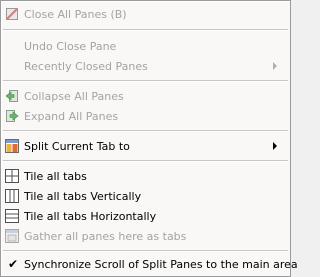 The height and width of the screenshot is (277, 320). What do you see at coordinates (86, 66) in the screenshot?
I see `menu-item-label: Recently Closed Panes` at bounding box center [86, 66].